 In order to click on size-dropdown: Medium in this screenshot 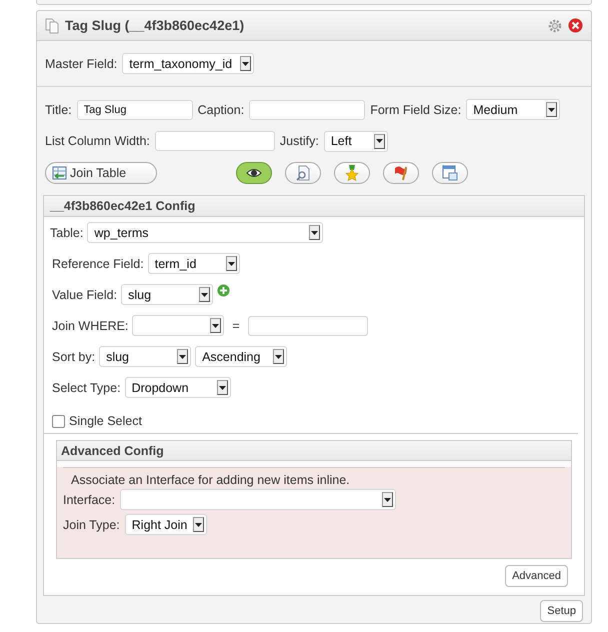, I will do `click(513, 109)`.